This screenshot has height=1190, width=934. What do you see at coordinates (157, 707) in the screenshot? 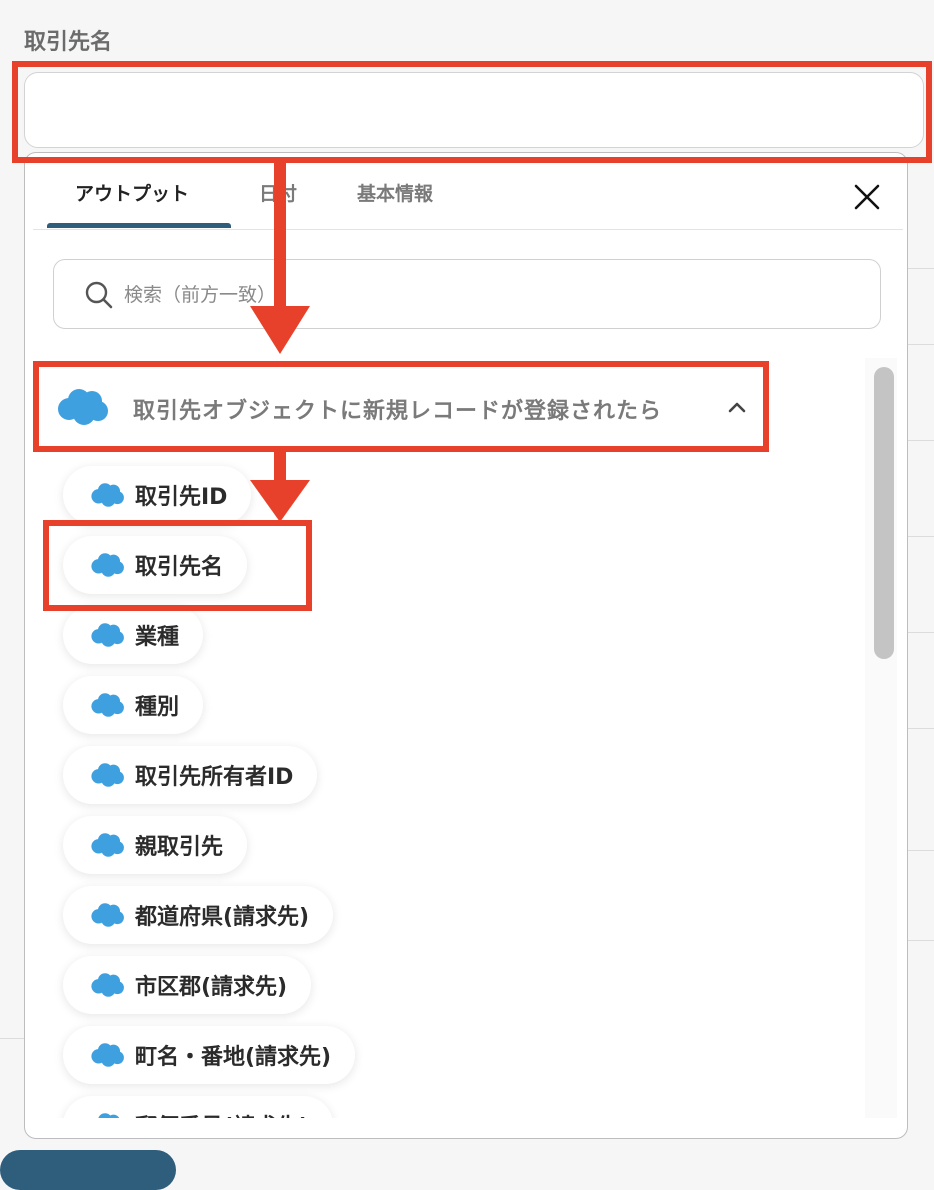
I see `item-label: 種別` at bounding box center [157, 707].